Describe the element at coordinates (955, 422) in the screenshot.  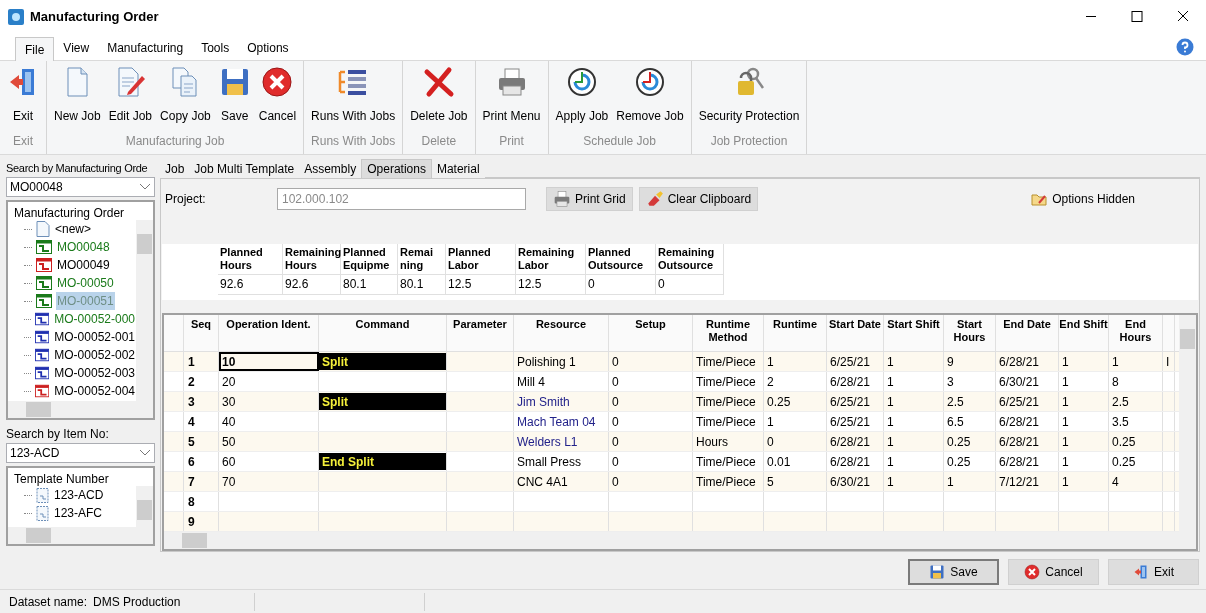
I see `table-cell-text: 6.5` at that location.